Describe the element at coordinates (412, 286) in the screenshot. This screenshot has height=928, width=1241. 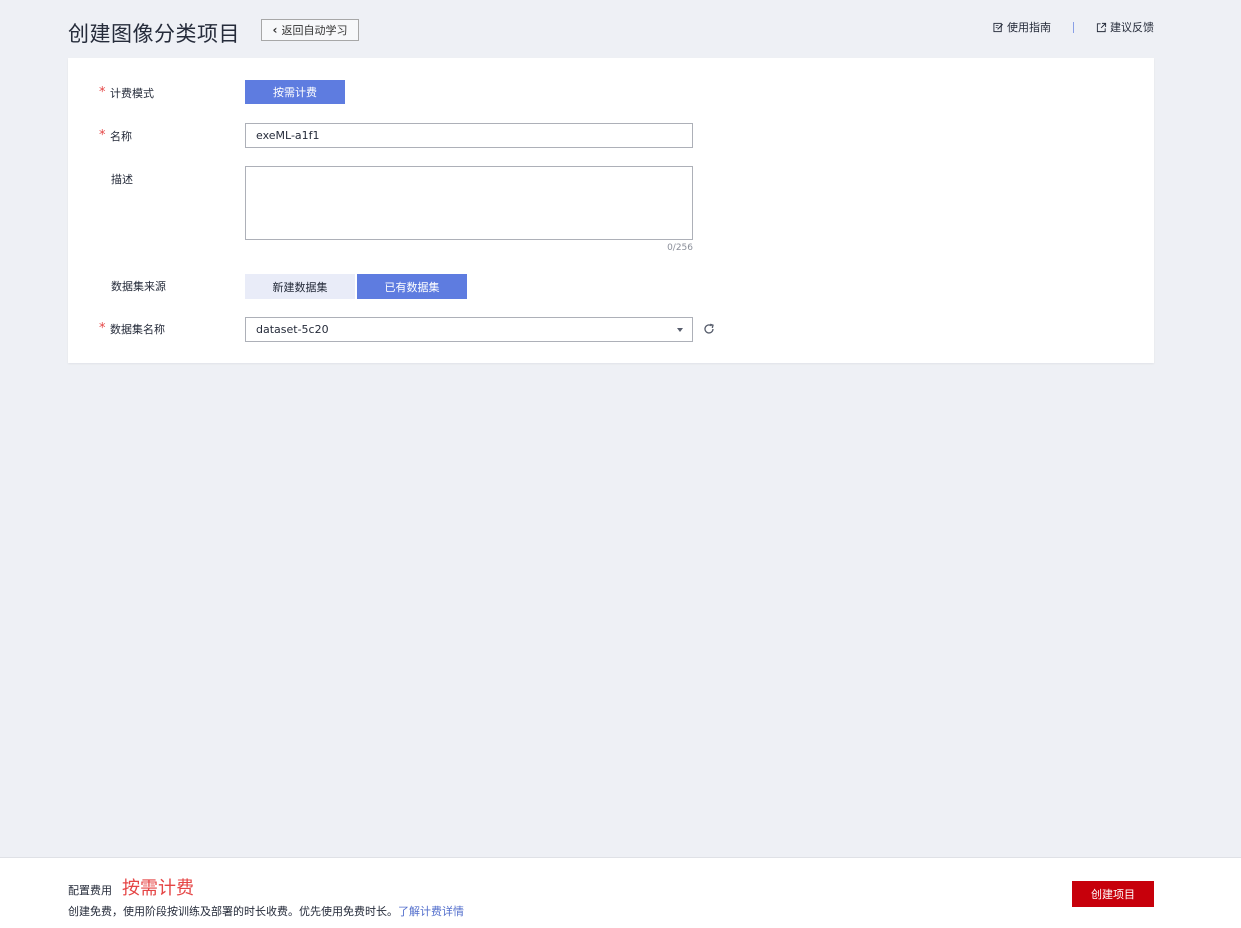
I see `existing-dataset-option: 已有数据集` at that location.